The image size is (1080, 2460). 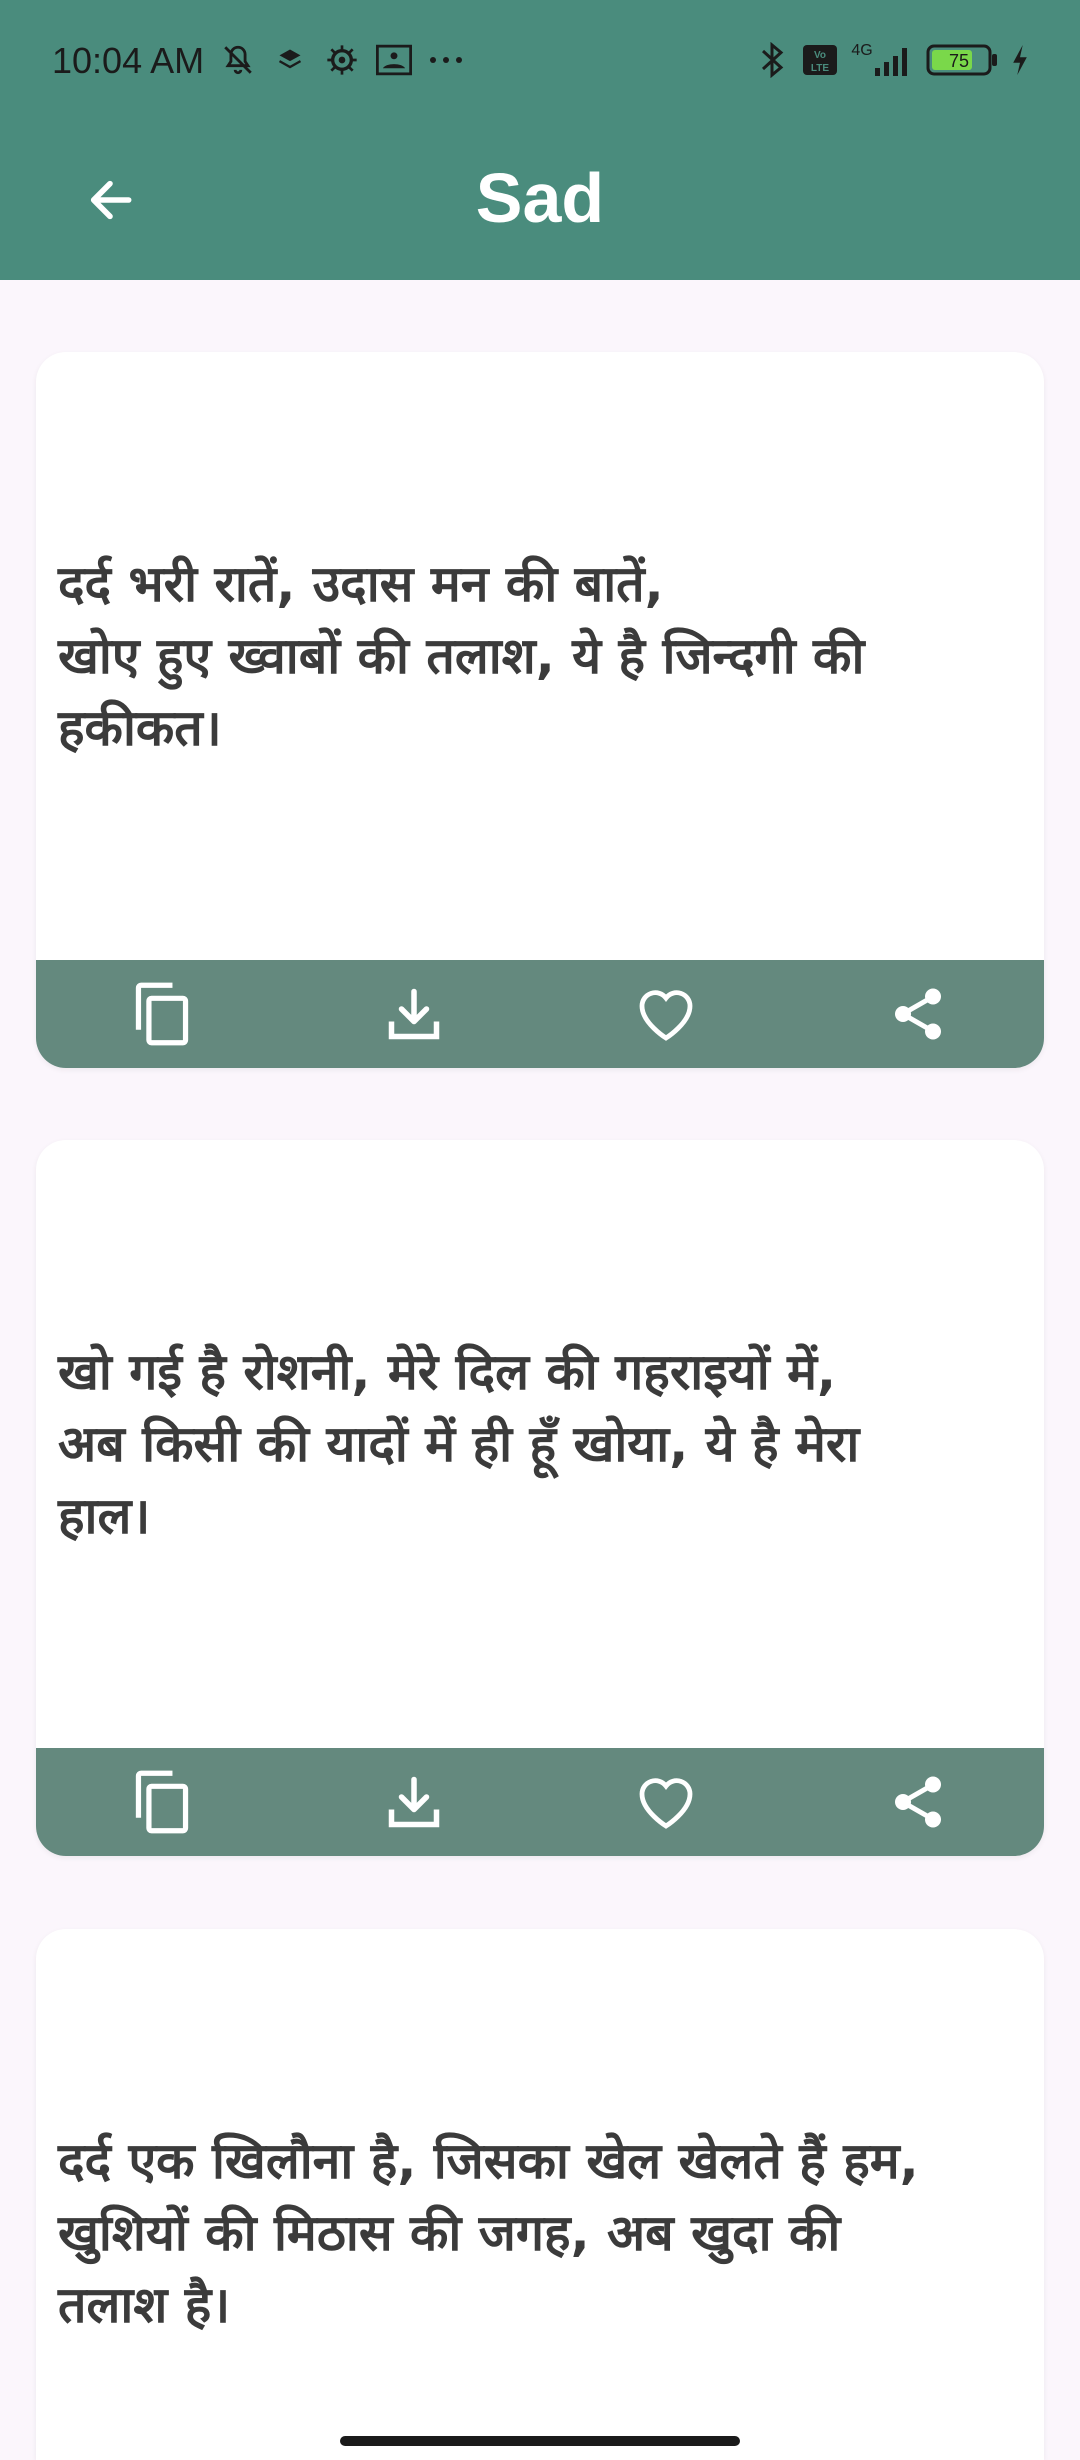 What do you see at coordinates (820, 55) in the screenshot?
I see `svg-text: Vo` at bounding box center [820, 55].